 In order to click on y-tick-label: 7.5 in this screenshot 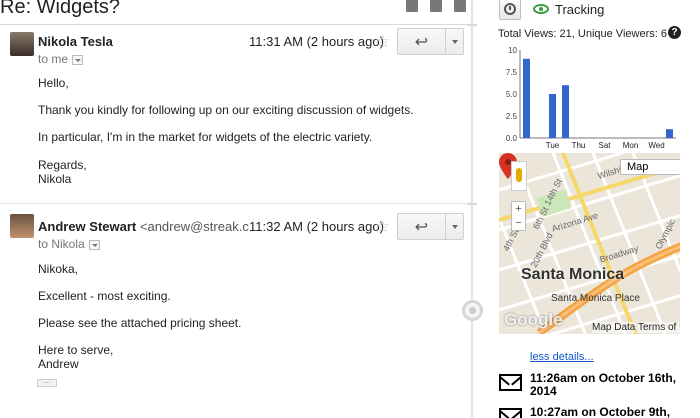, I will do `click(512, 72)`.